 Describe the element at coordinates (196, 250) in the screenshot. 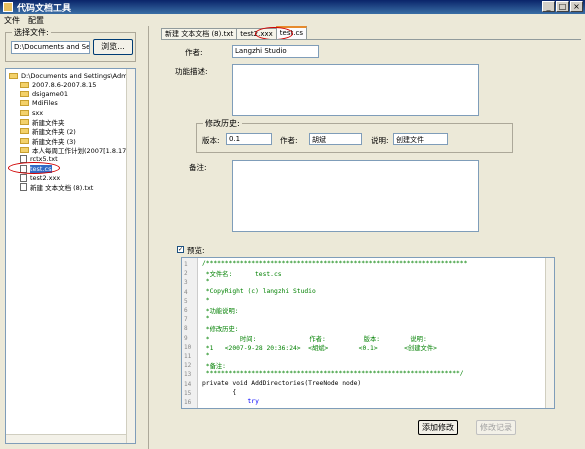

I see `preview-label: 预览:` at that location.